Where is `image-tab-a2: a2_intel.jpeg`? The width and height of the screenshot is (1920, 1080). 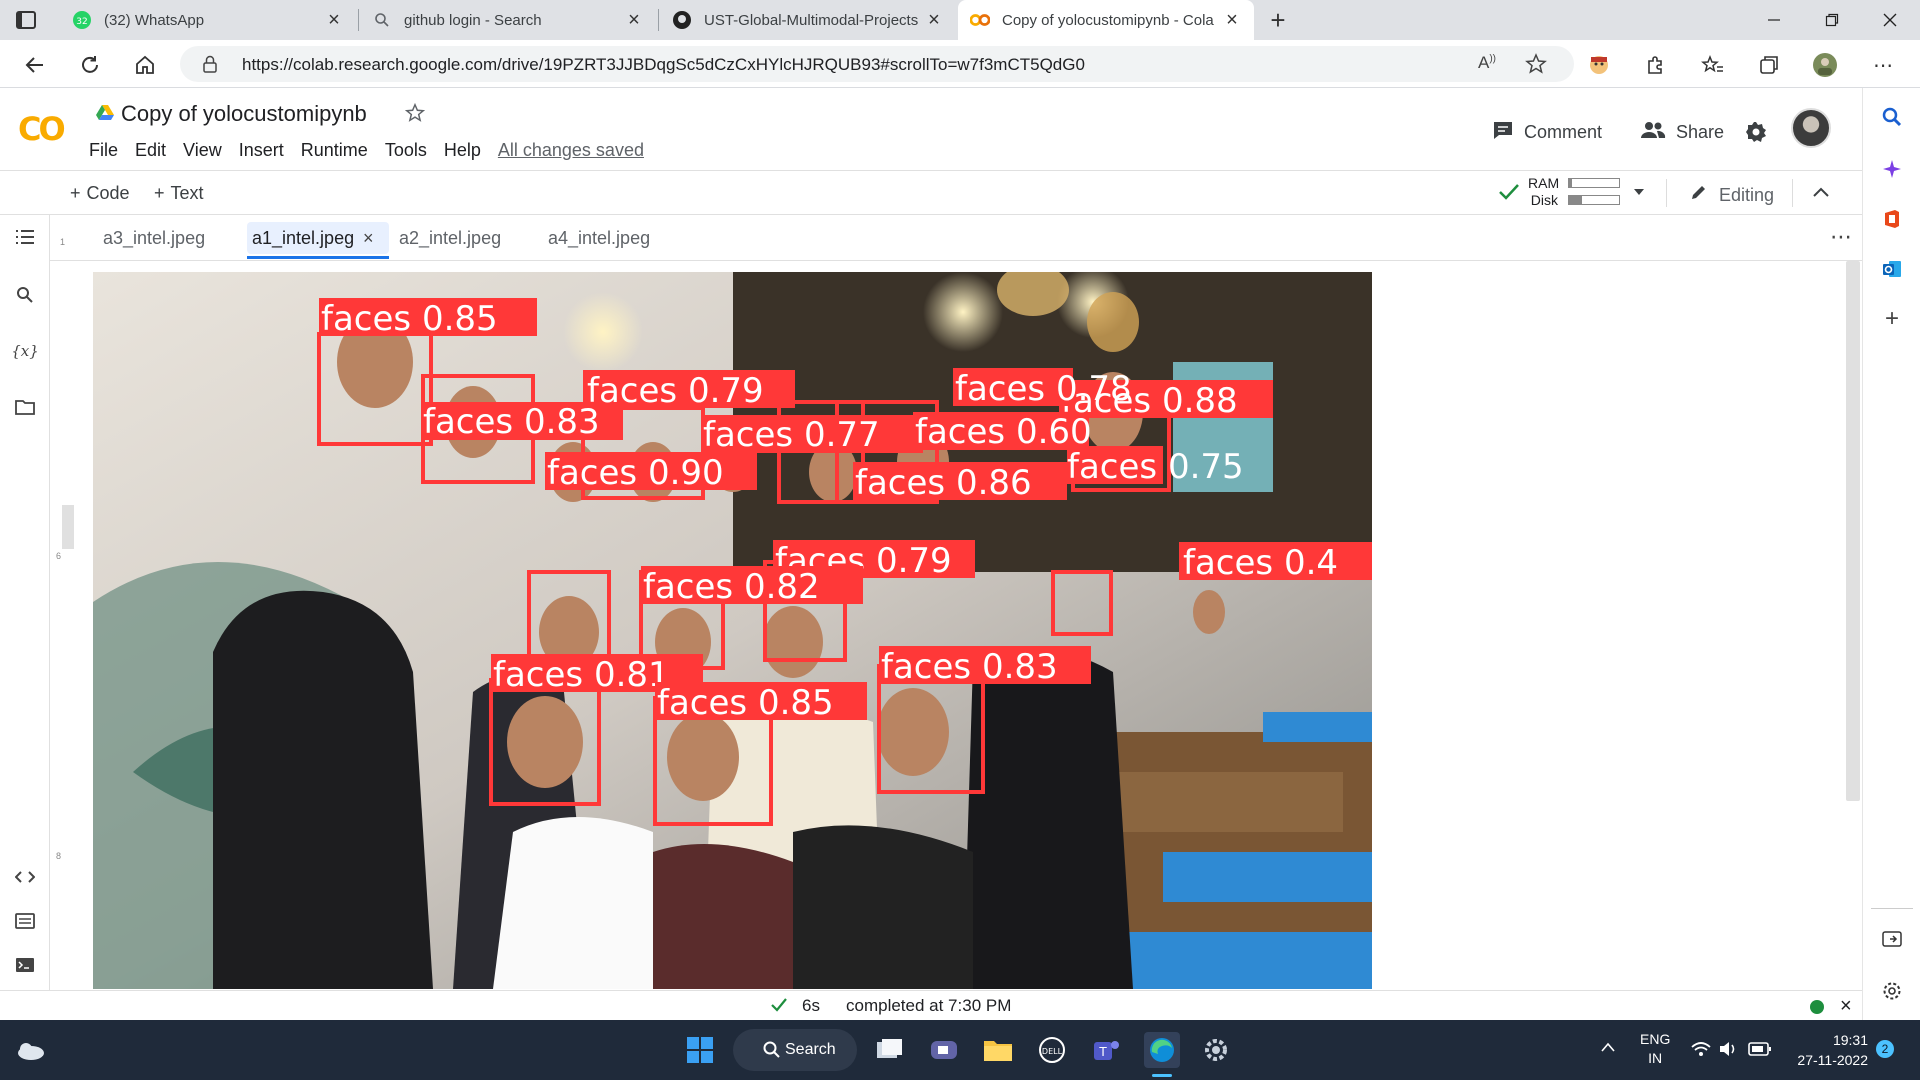 image-tab-a2: a2_intel.jpeg is located at coordinates (450, 238).